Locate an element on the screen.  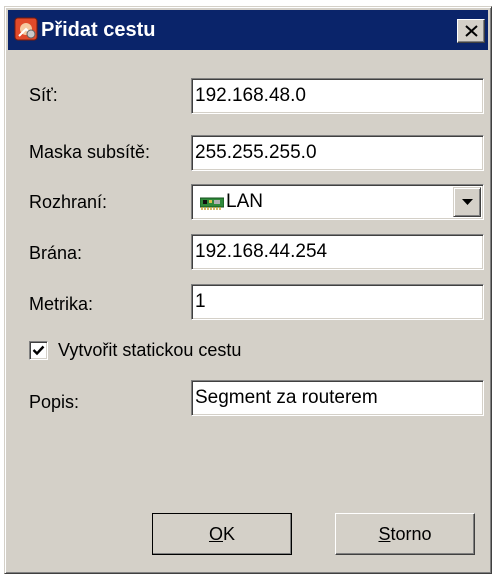
mask-field is located at coordinates (337, 153).